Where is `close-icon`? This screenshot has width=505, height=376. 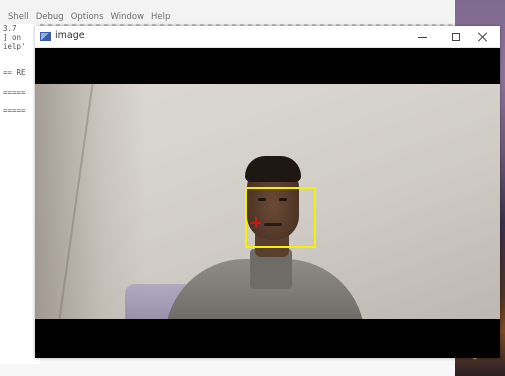 close-icon is located at coordinates (483, 37).